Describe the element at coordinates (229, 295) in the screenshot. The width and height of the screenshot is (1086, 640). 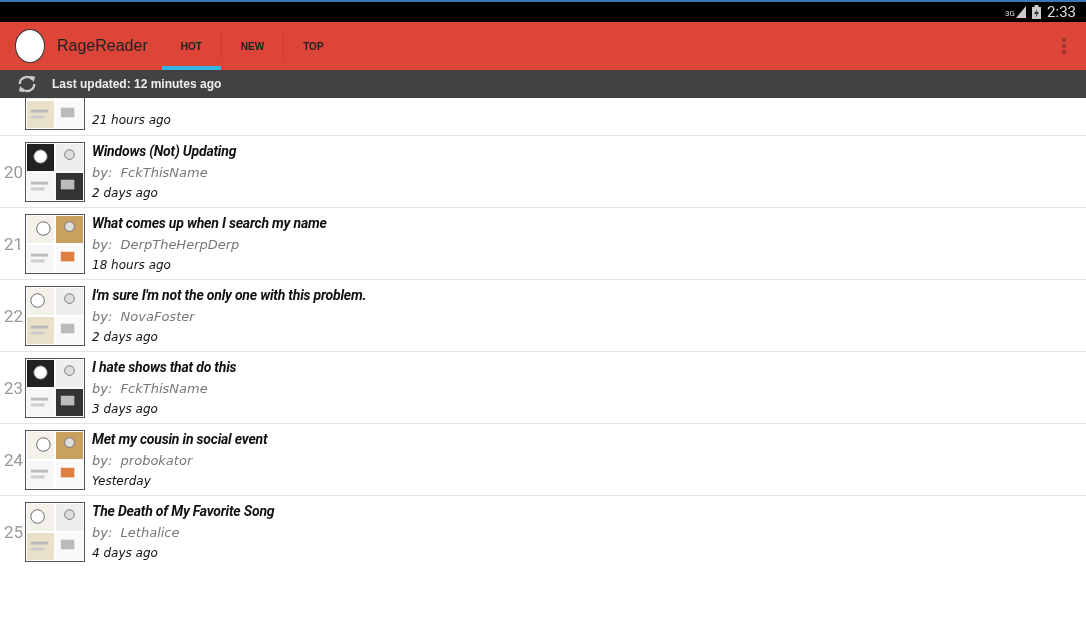
I see `post-title: I'm sure I'm not the only one with this problem.` at that location.